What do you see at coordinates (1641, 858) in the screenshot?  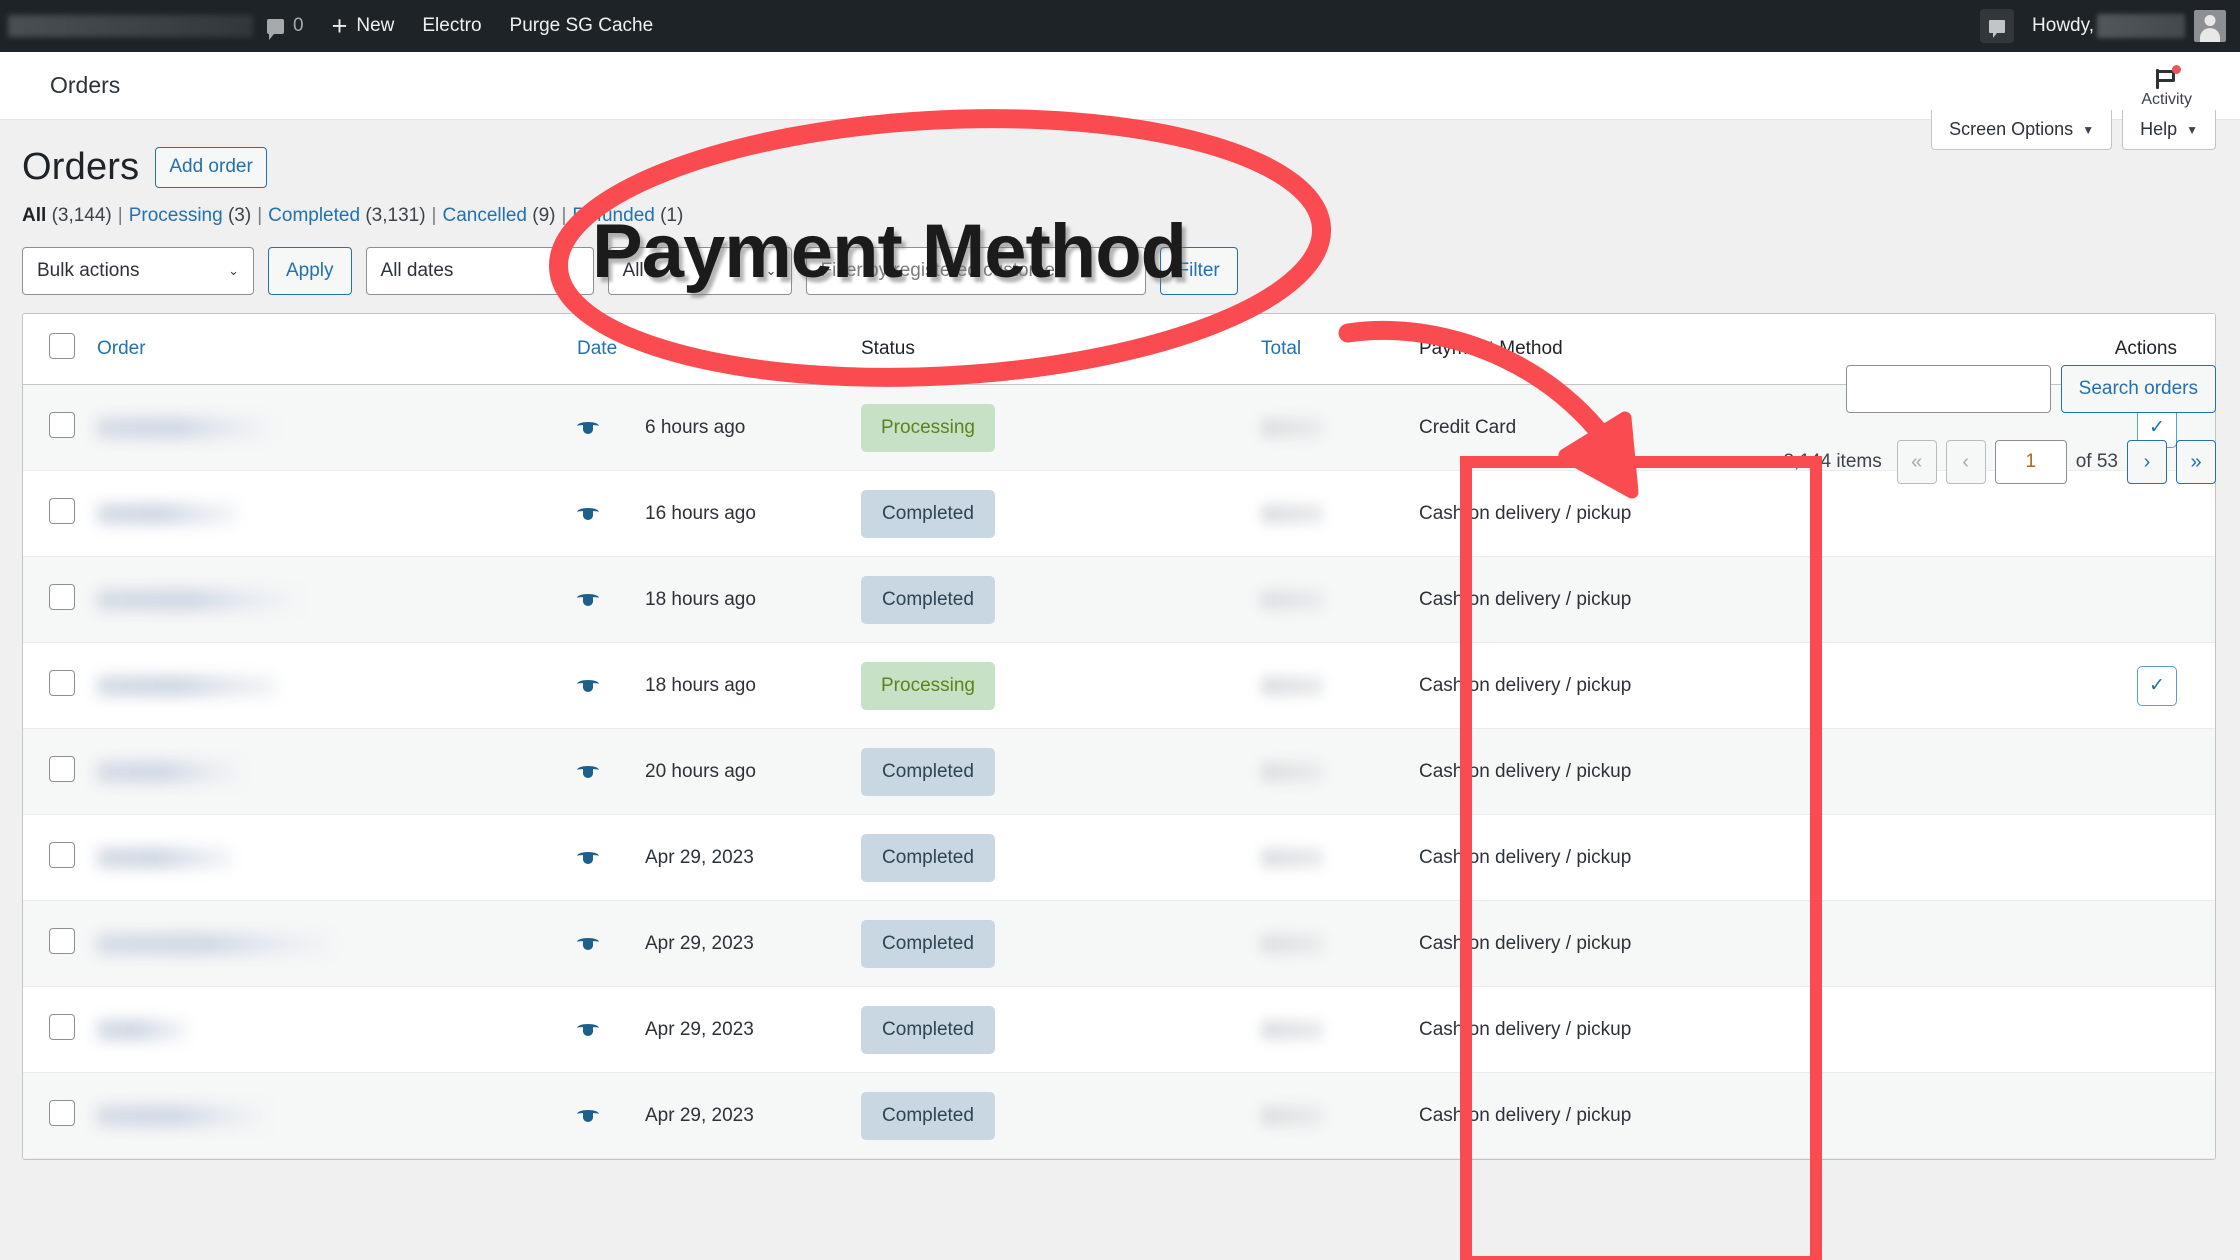 I see `annotation-rect` at bounding box center [1641, 858].